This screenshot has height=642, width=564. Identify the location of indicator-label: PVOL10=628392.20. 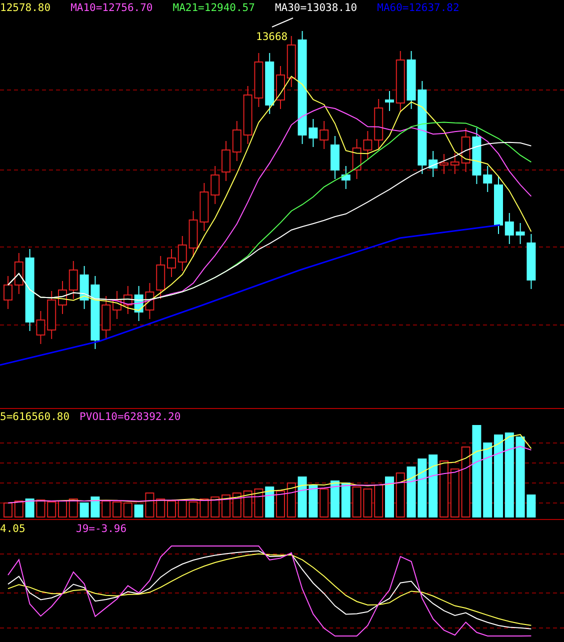
(130, 417).